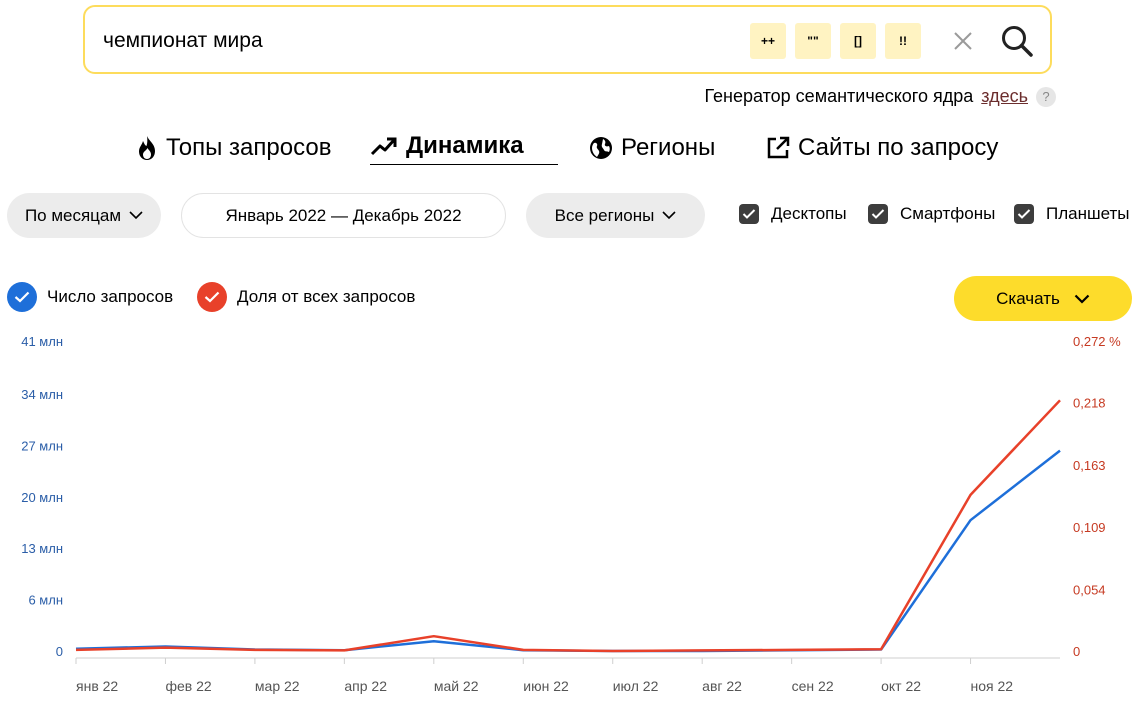 The image size is (1139, 701). Describe the element at coordinates (277, 686) in the screenshot. I see `x-tick-label: мар 22` at that location.